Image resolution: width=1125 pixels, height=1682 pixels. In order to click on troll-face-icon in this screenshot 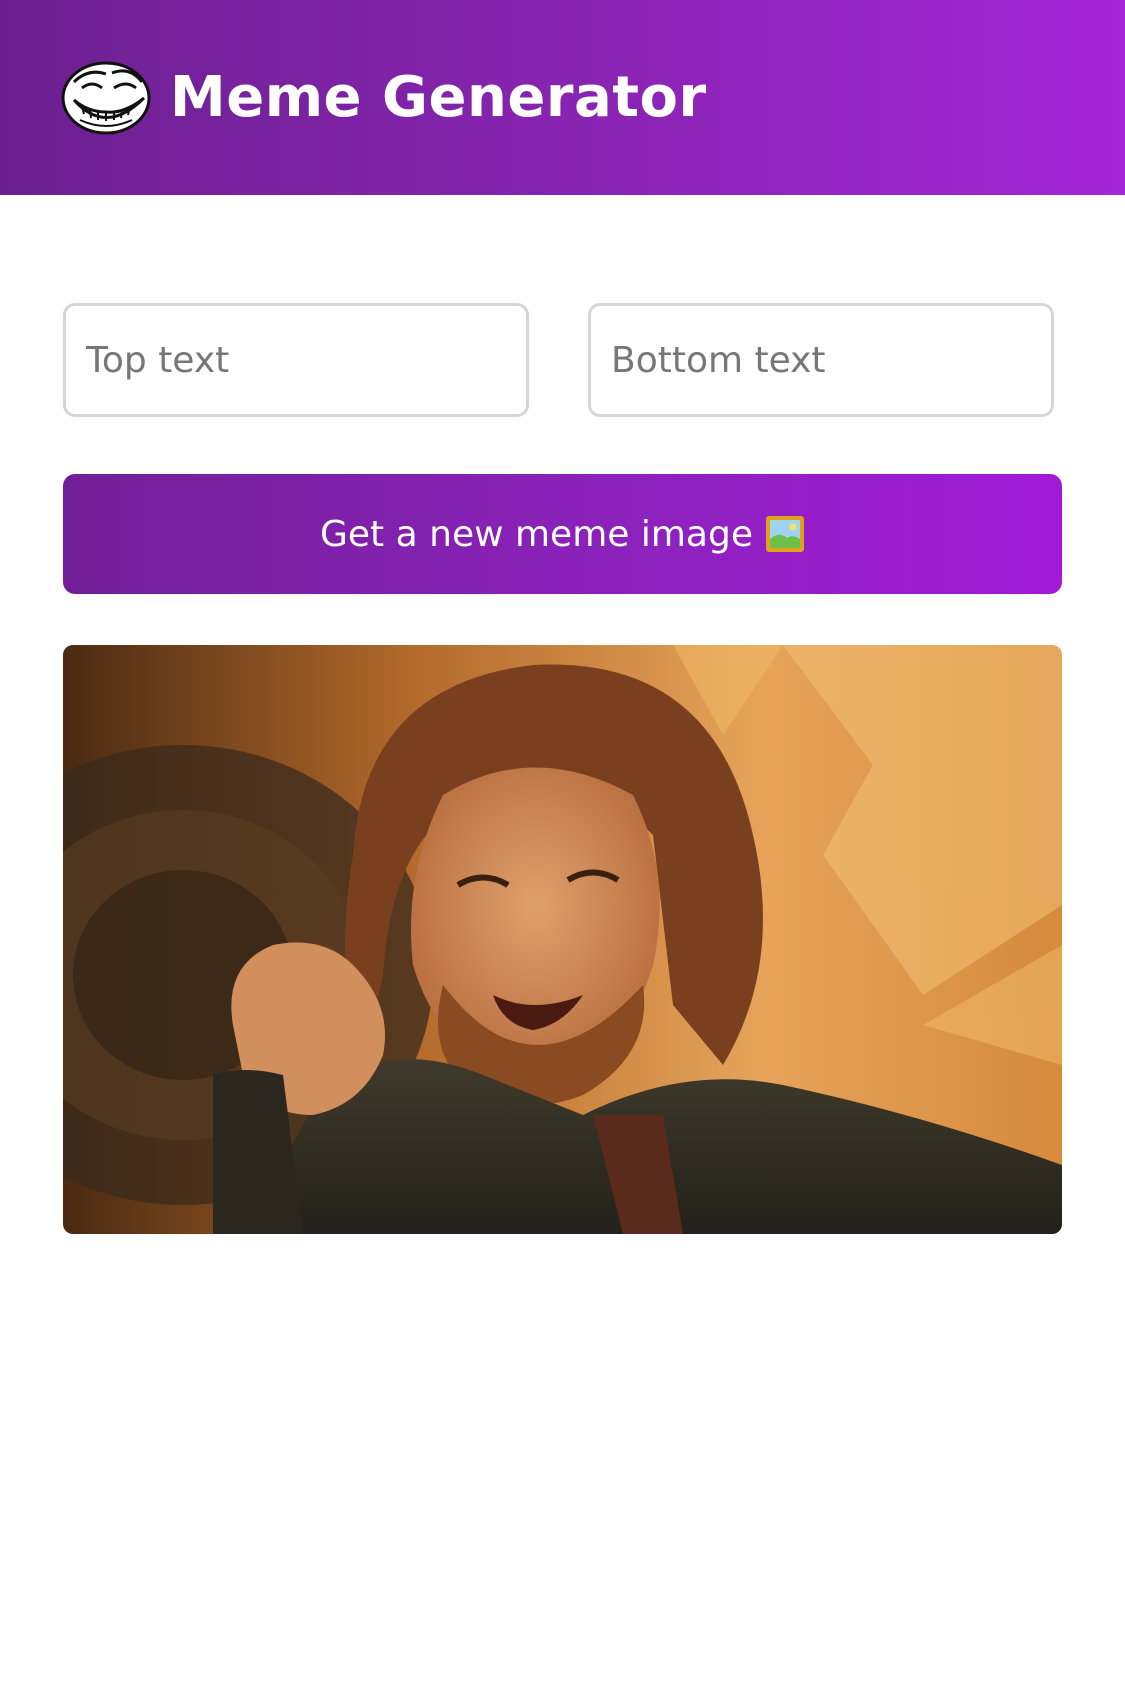, I will do `click(106, 98)`.